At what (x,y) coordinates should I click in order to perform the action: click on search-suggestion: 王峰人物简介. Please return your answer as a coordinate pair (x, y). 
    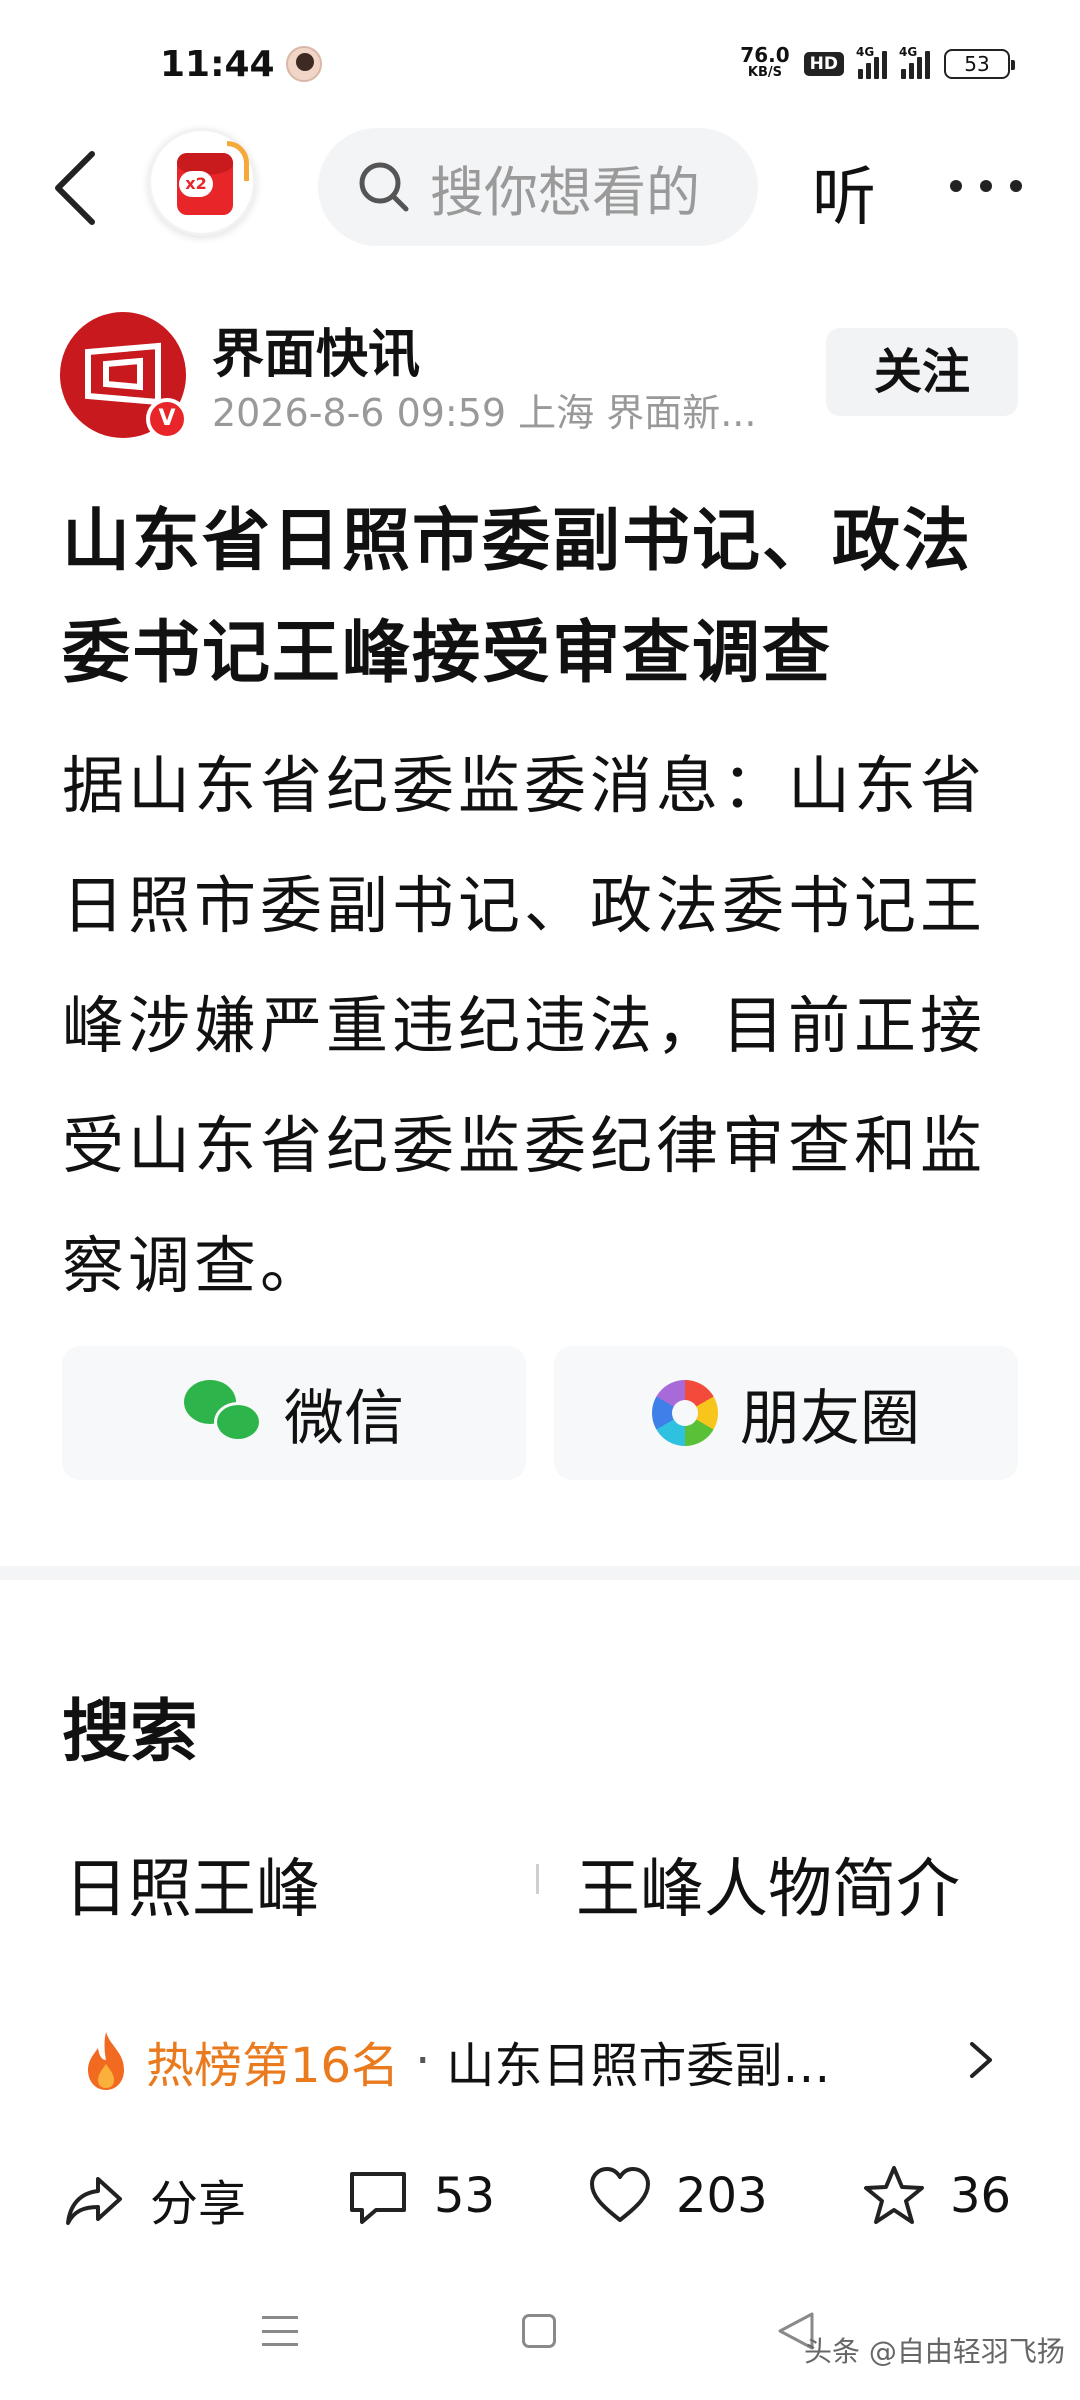
    Looking at the image, I should click on (768, 1884).